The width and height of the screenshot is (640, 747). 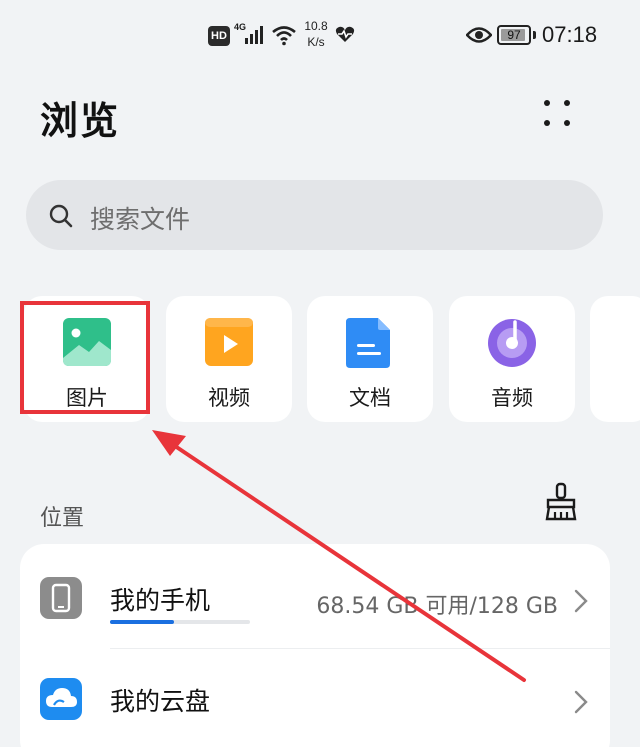 I want to click on search-input: 搜索文件, so click(x=314, y=215).